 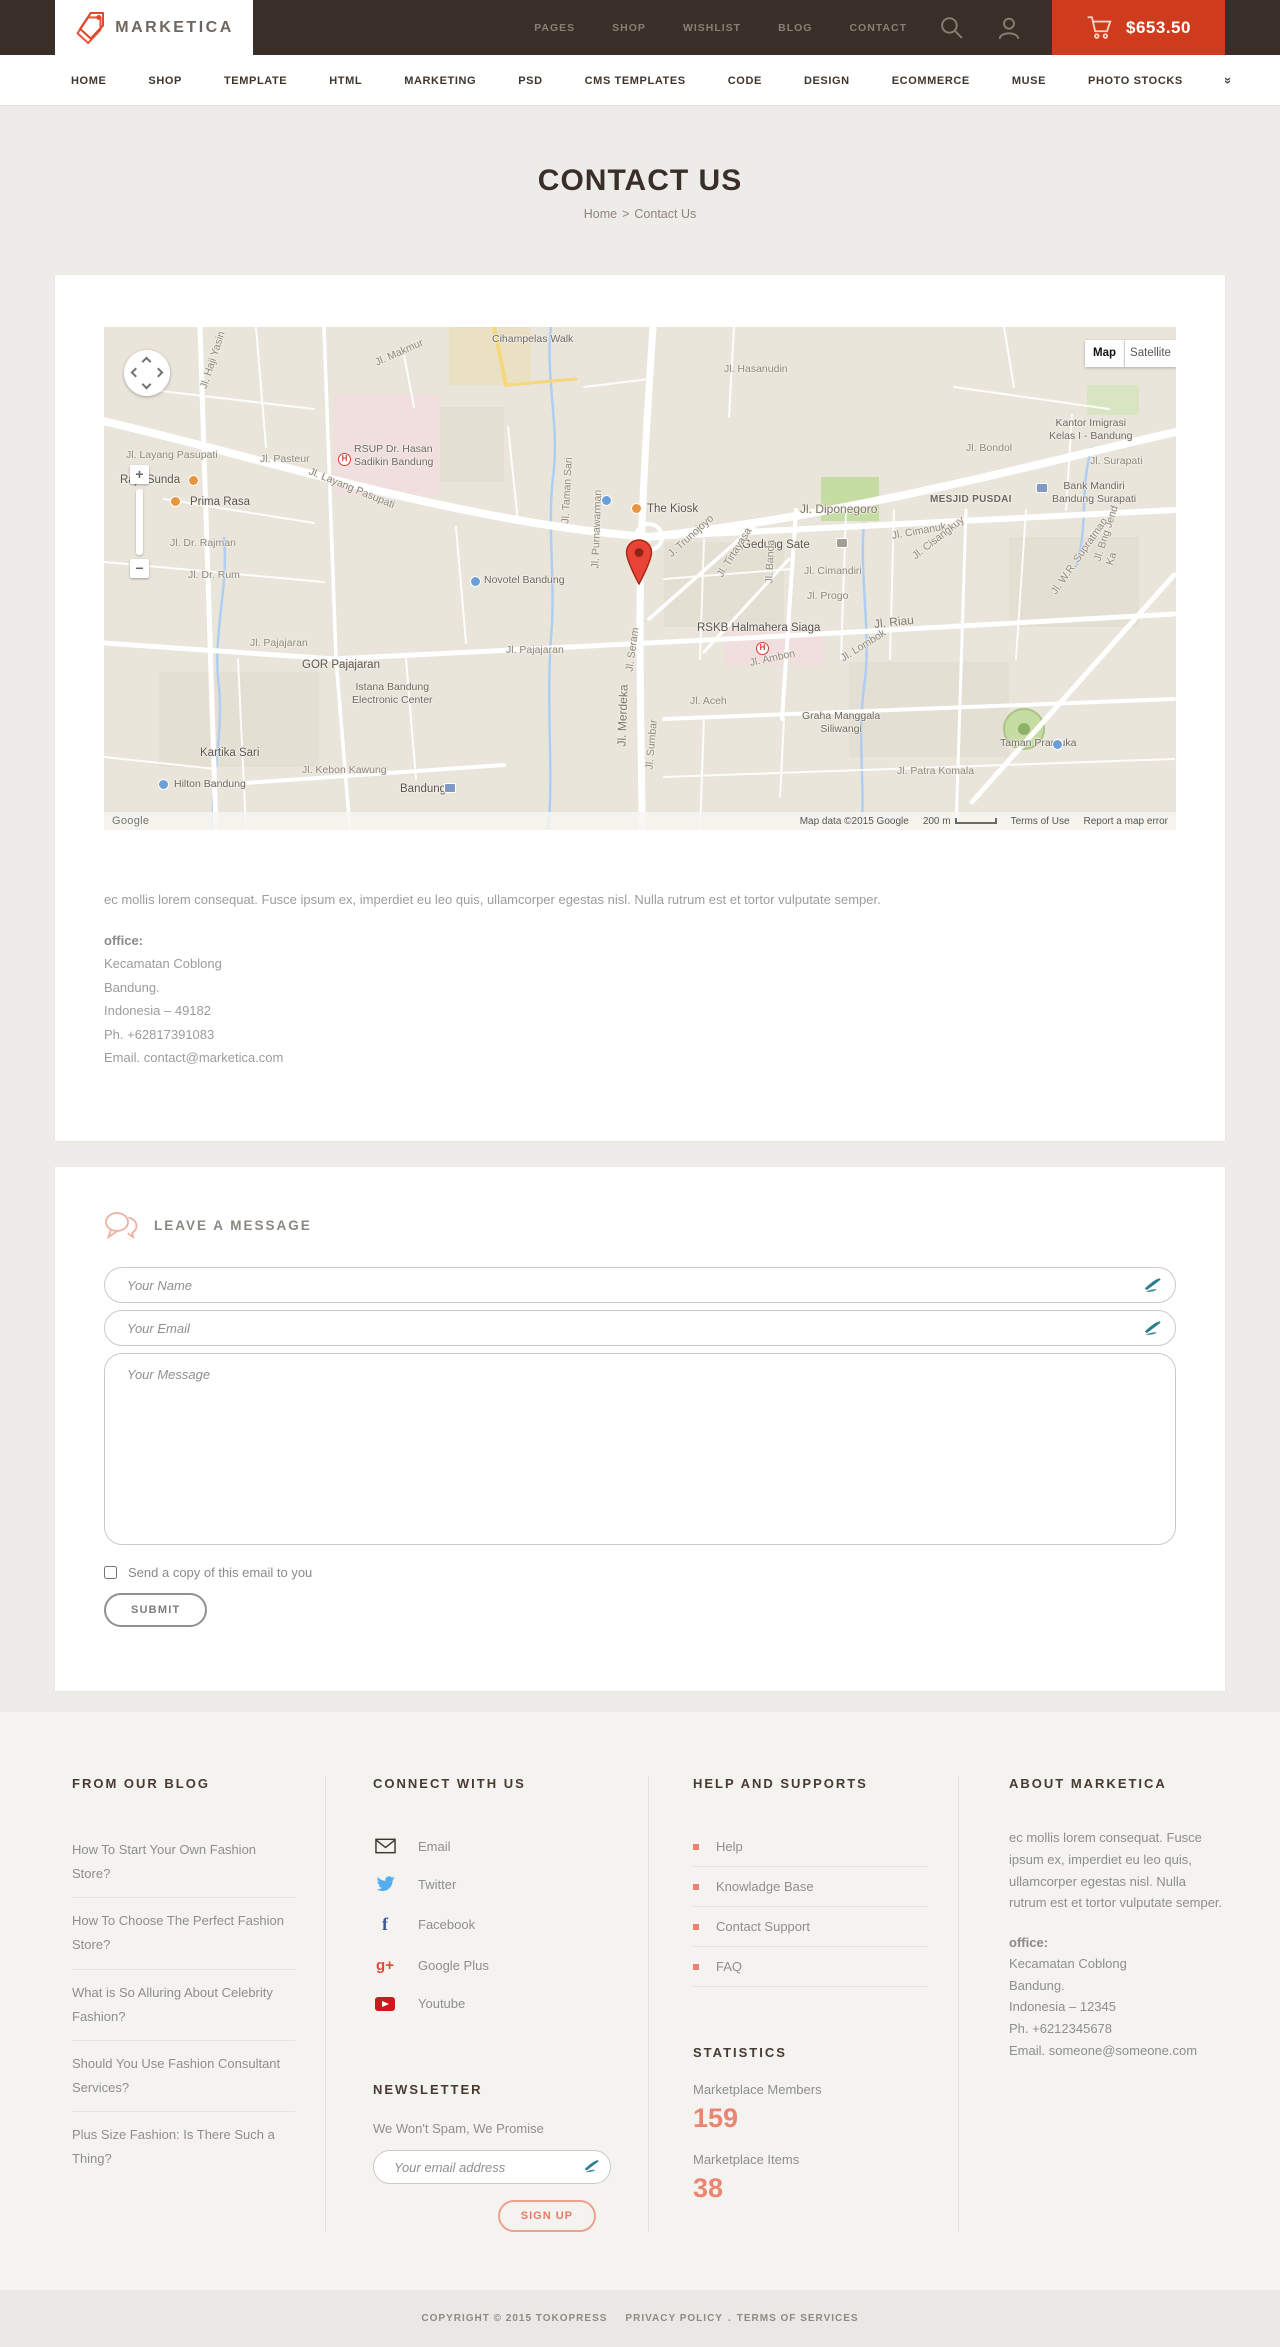 I want to click on pan-left-icon, so click(x=135, y=372).